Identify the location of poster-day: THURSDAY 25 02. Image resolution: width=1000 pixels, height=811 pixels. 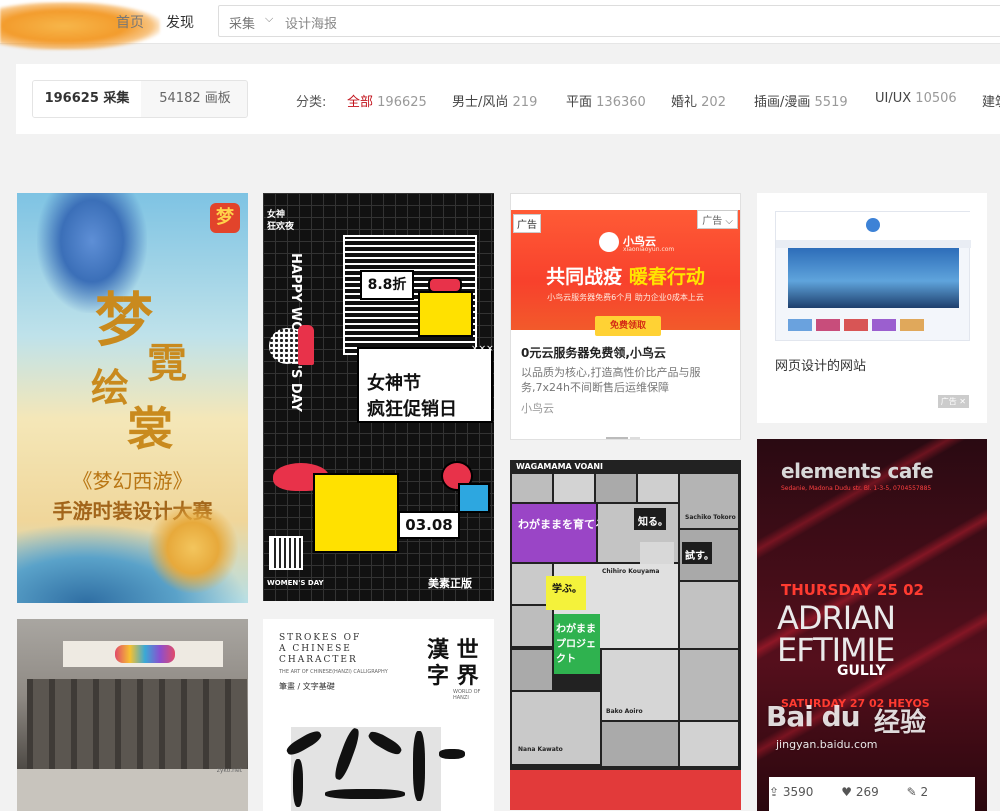
(852, 590).